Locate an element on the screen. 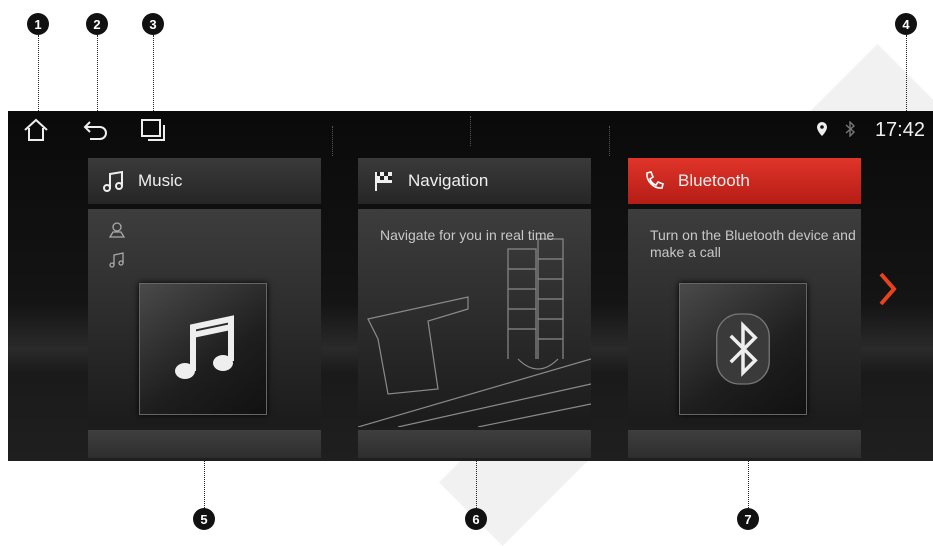 Image resolution: width=933 pixels, height=546 pixels. bluetooth-tile is located at coordinates (743, 349).